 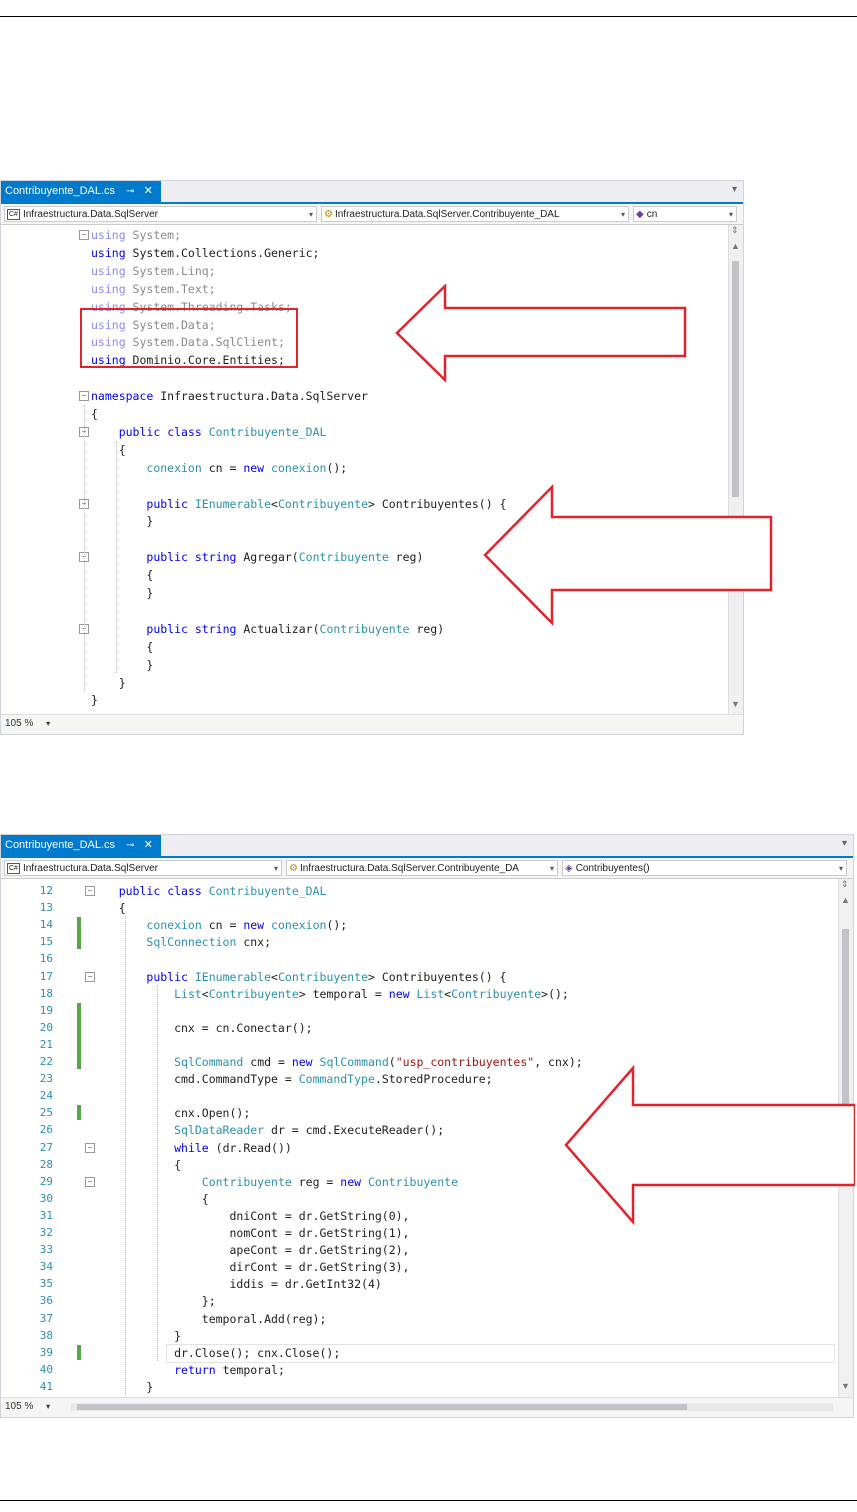 What do you see at coordinates (46, 1232) in the screenshot?
I see `line-number: 32` at bounding box center [46, 1232].